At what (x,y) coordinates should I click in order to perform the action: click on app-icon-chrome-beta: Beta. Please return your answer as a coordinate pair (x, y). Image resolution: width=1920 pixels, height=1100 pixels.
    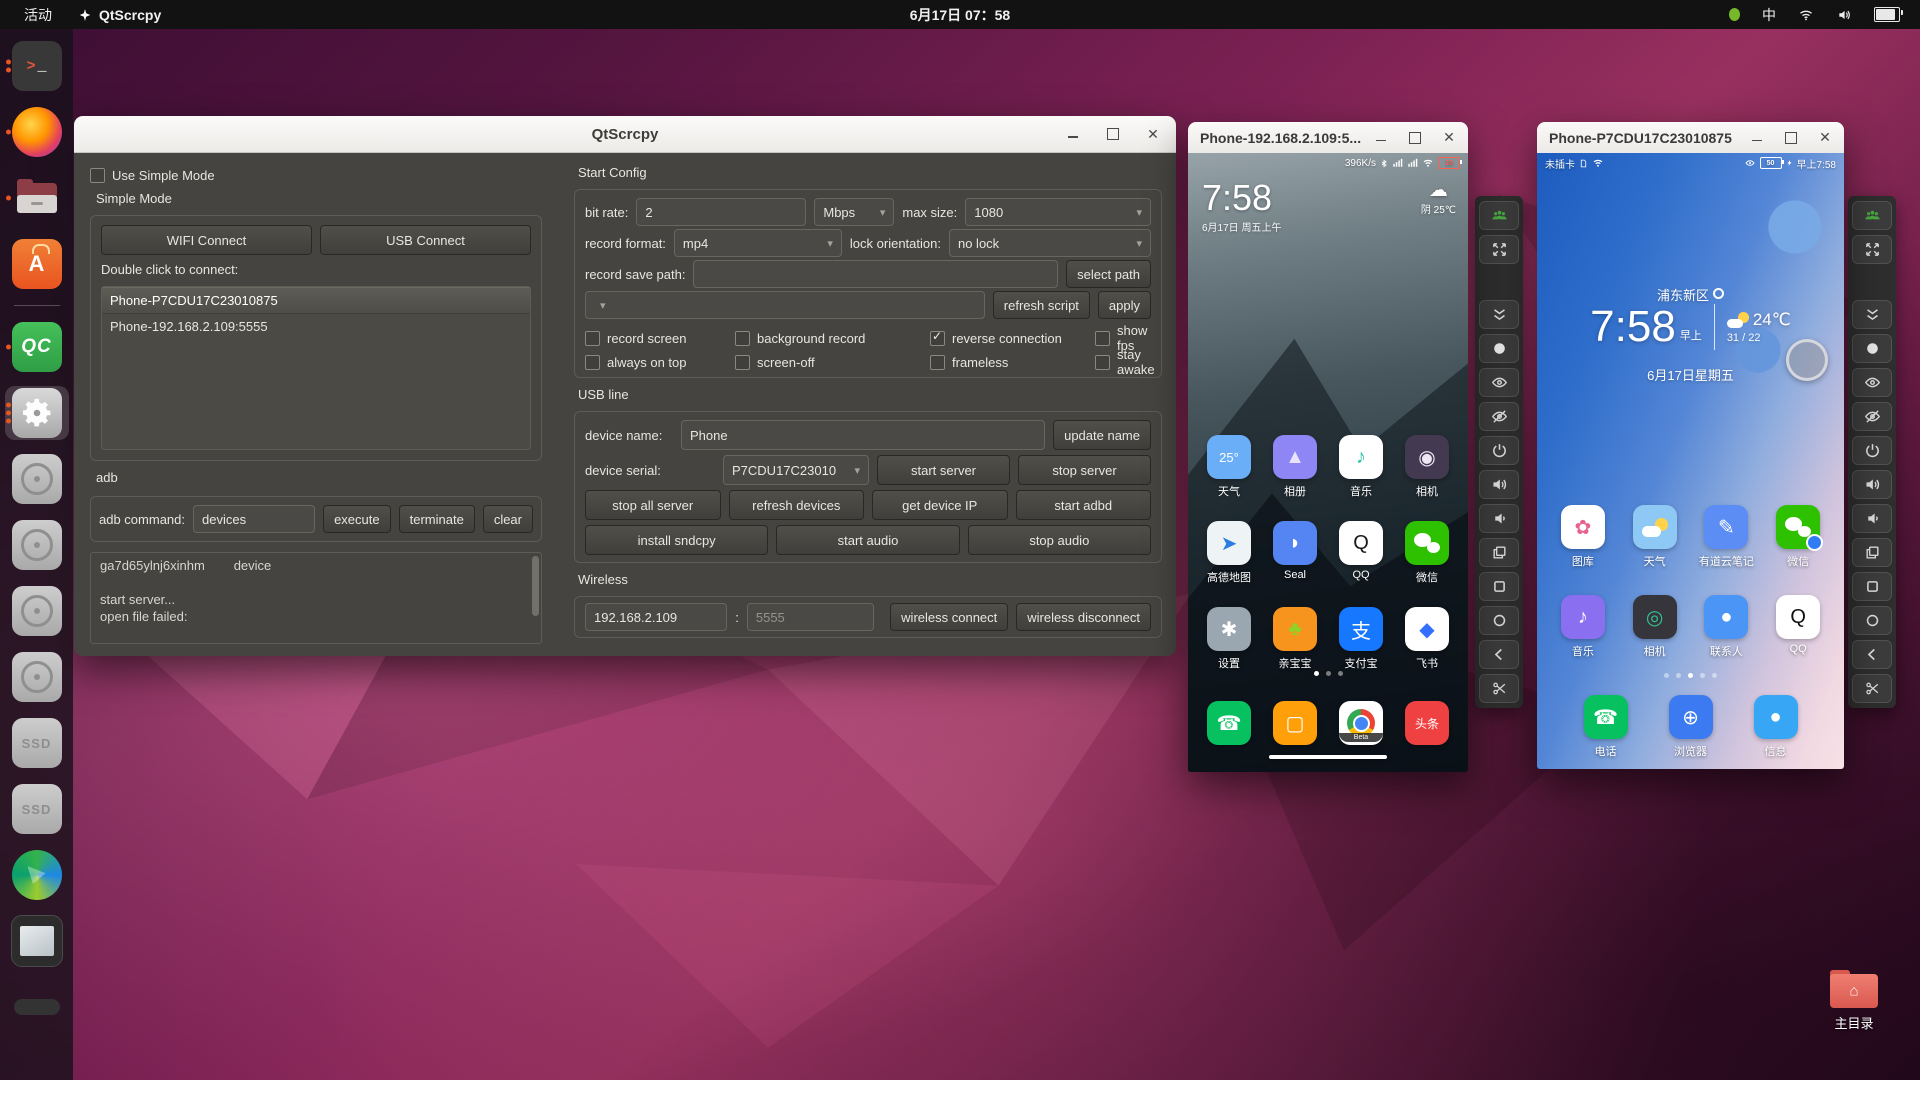
    Looking at the image, I should click on (1361, 723).